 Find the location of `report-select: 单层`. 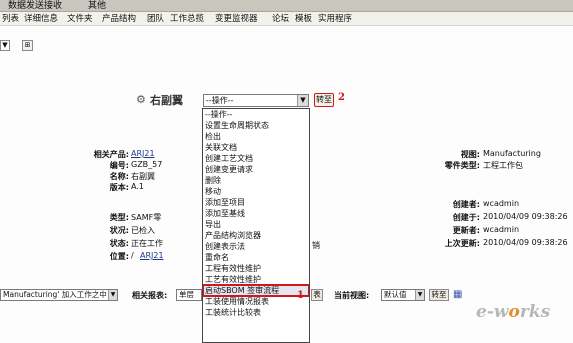

report-select: 单层 is located at coordinates (189, 295).